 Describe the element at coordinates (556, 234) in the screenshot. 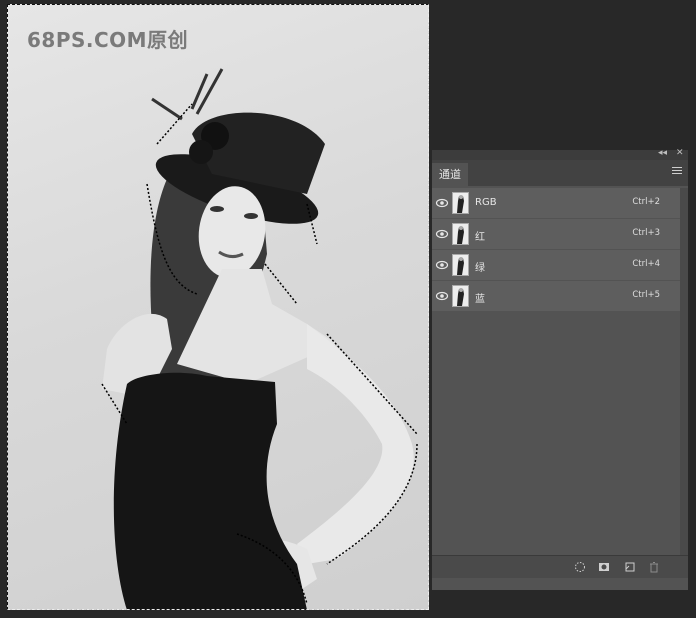

I see `channel-row-red: 红 Ctrl+3` at that location.